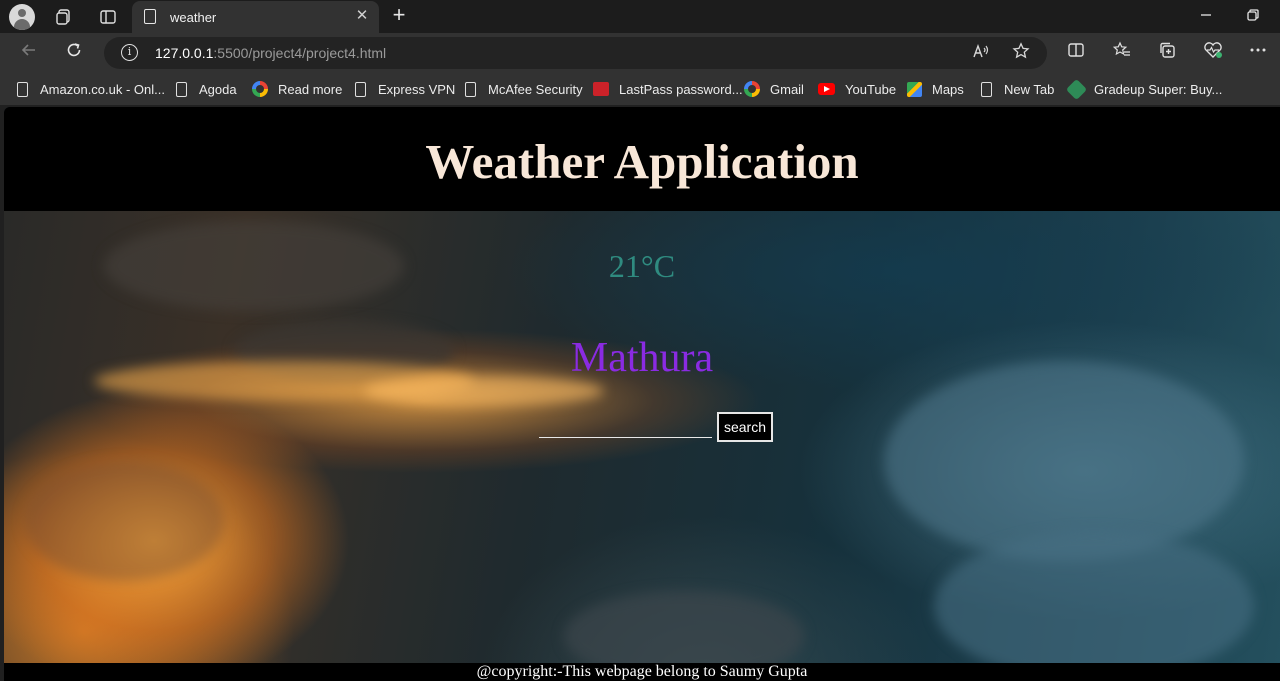  I want to click on bookmark-gmail: Gmail, so click(774, 89).